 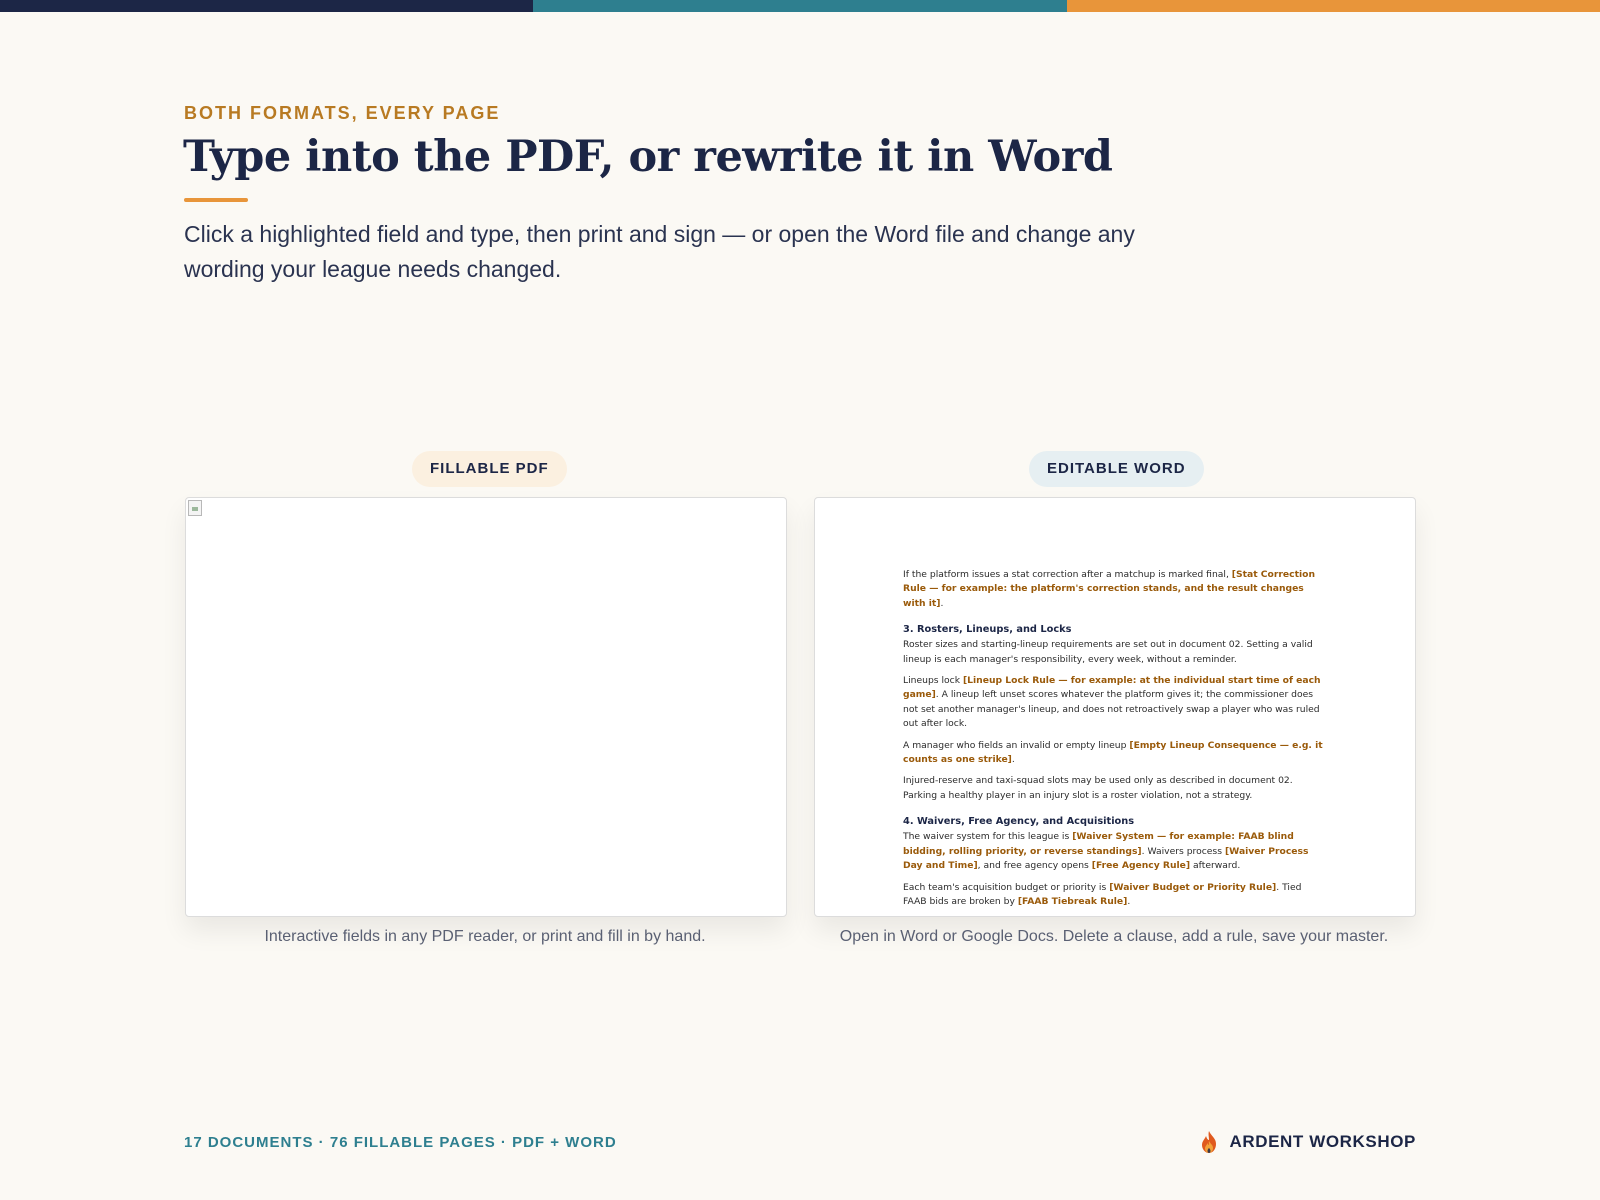 I want to click on accent-segment-teal, so click(x=800, y=6).